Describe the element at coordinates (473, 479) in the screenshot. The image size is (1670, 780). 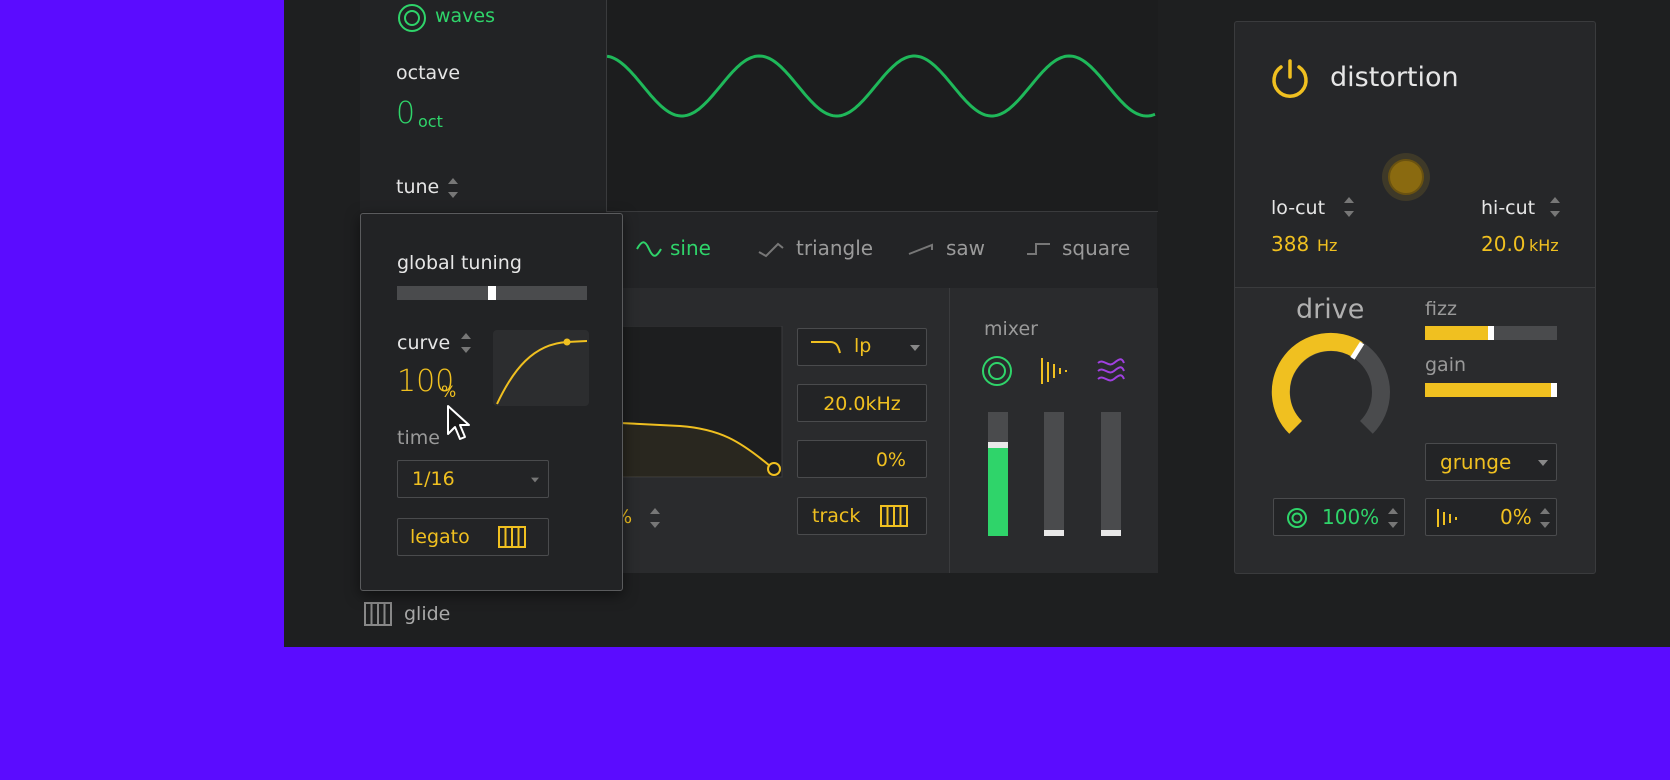
I see `time-select: 1/16` at that location.